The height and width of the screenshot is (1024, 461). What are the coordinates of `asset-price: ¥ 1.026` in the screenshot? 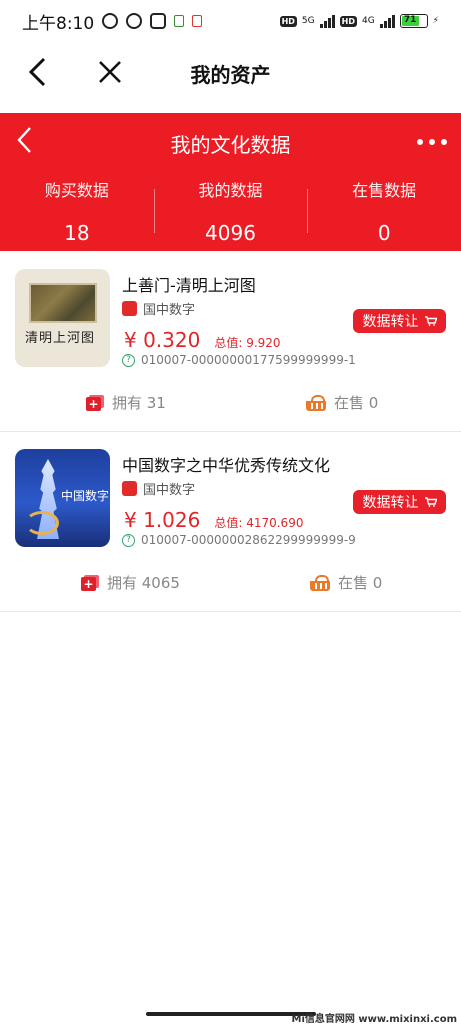 It's located at (162, 520).